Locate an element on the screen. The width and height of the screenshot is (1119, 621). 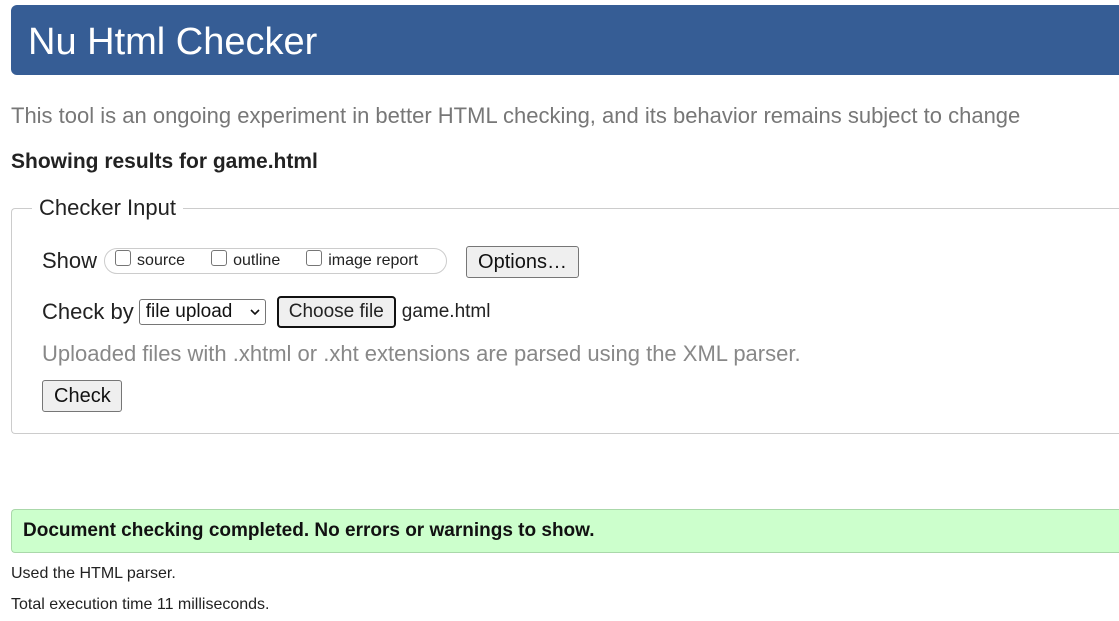
show-row: Show source outline image report is located at coordinates (245, 261).